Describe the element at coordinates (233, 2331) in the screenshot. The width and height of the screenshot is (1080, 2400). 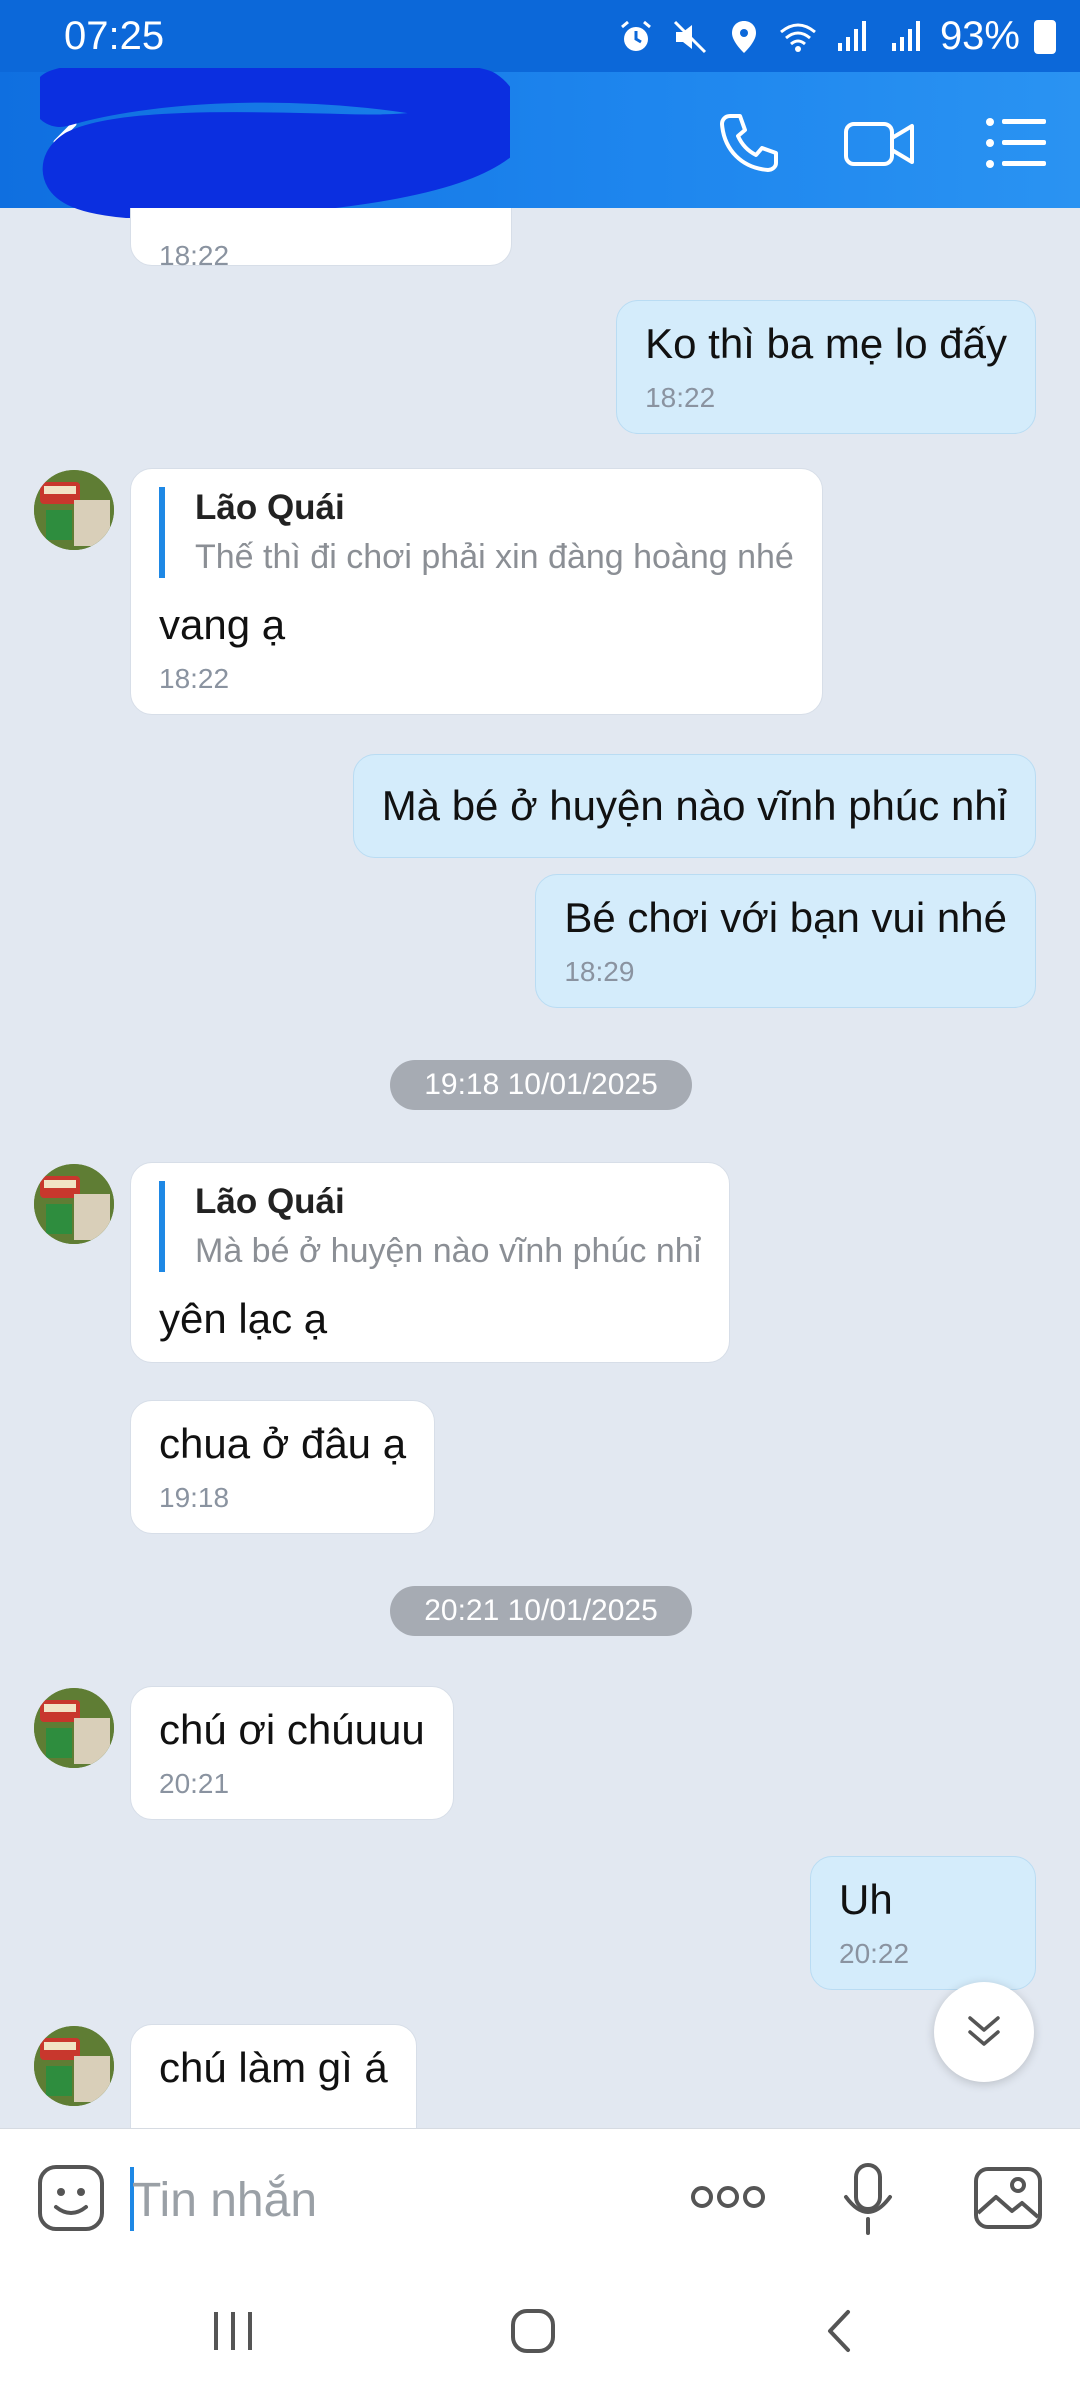
I see `recent-apps-icon` at that location.